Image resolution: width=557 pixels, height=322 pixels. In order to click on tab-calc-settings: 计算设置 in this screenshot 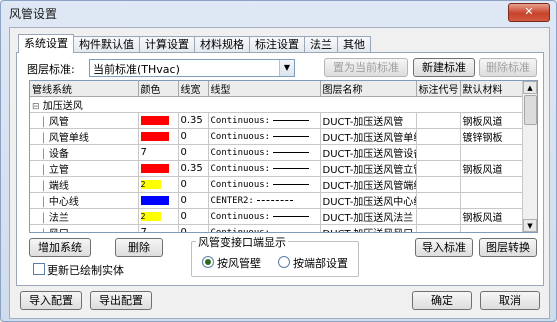, I will do `click(167, 44)`.